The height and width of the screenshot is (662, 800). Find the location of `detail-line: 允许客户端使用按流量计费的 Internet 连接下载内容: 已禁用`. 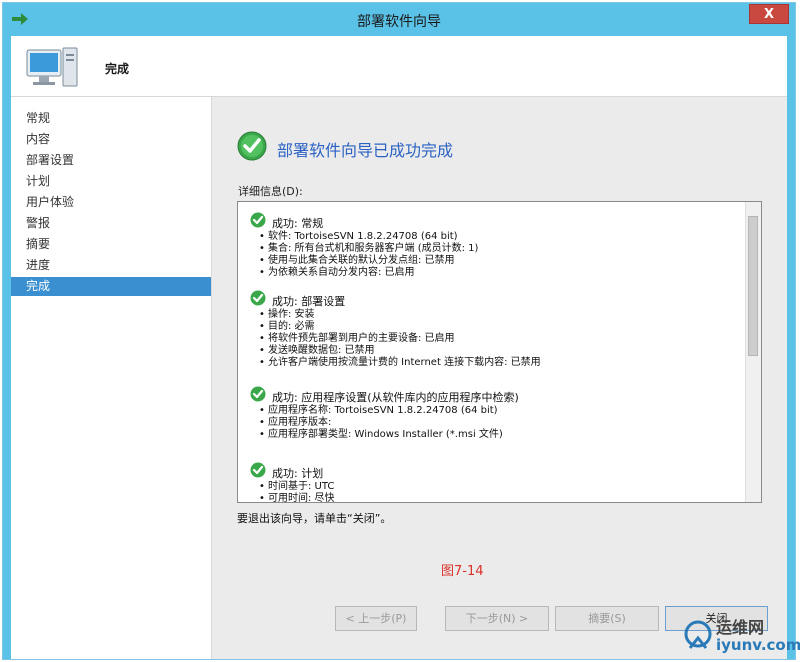

detail-line: 允许客户端使用按流量计费的 Internet 连接下载内容: 已禁用 is located at coordinates (495, 363).